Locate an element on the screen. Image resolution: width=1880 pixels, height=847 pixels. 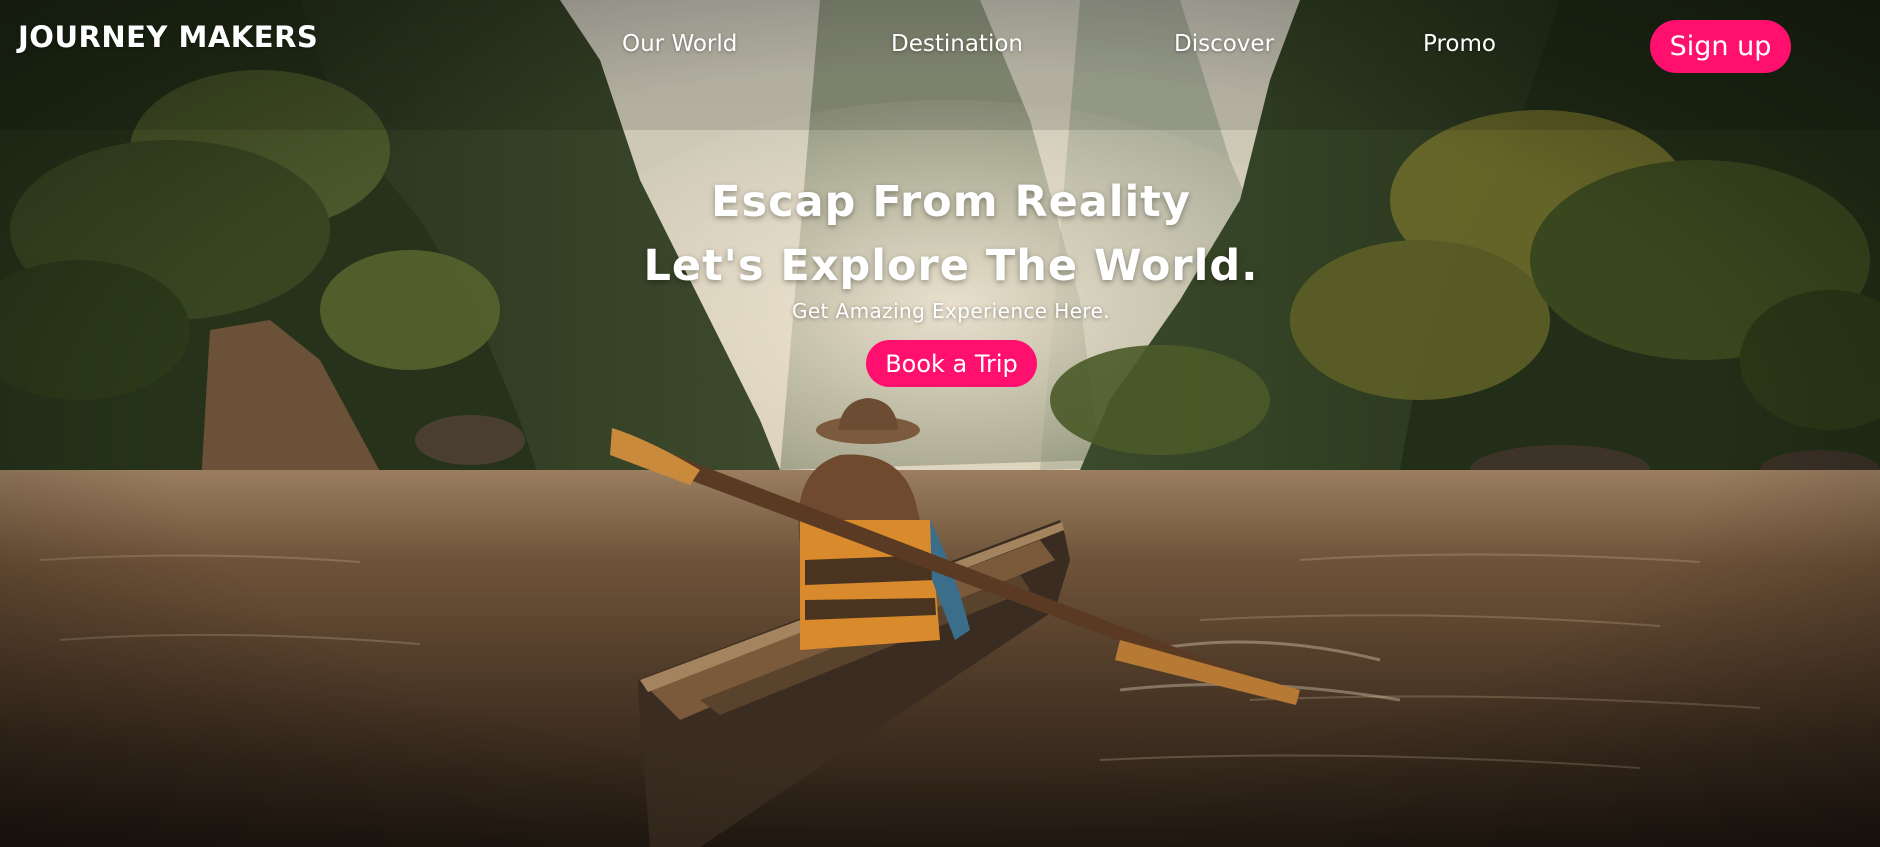
sign-up-button: Sign up is located at coordinates (1720, 46).